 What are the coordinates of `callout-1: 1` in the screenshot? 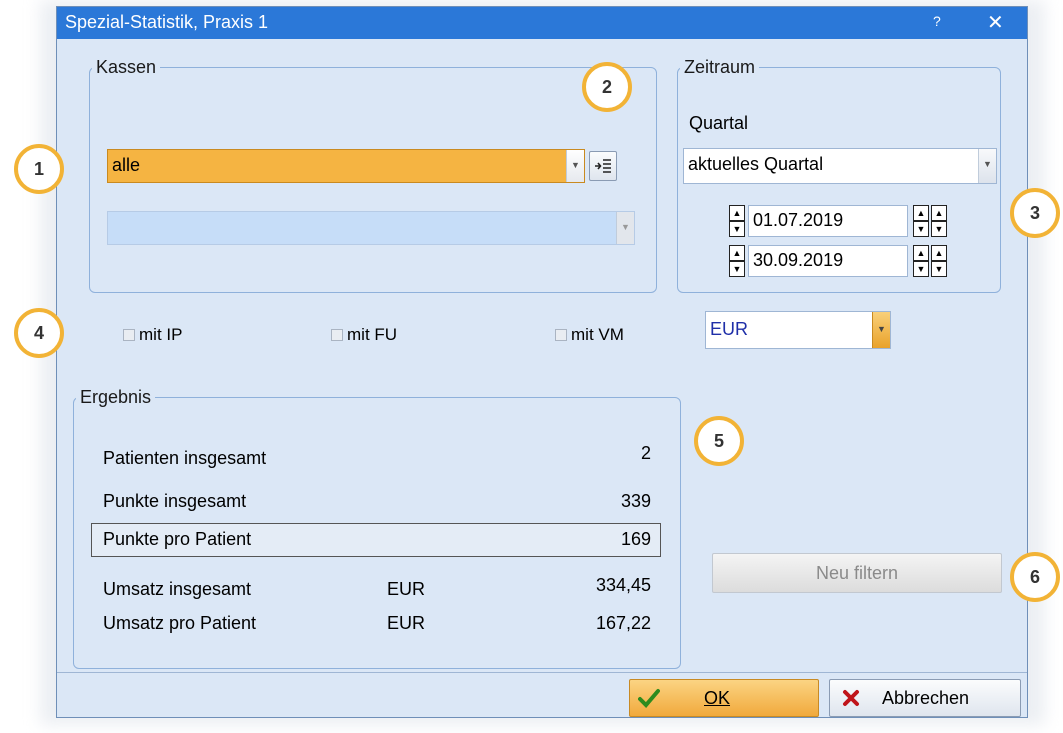 It's located at (39, 169).